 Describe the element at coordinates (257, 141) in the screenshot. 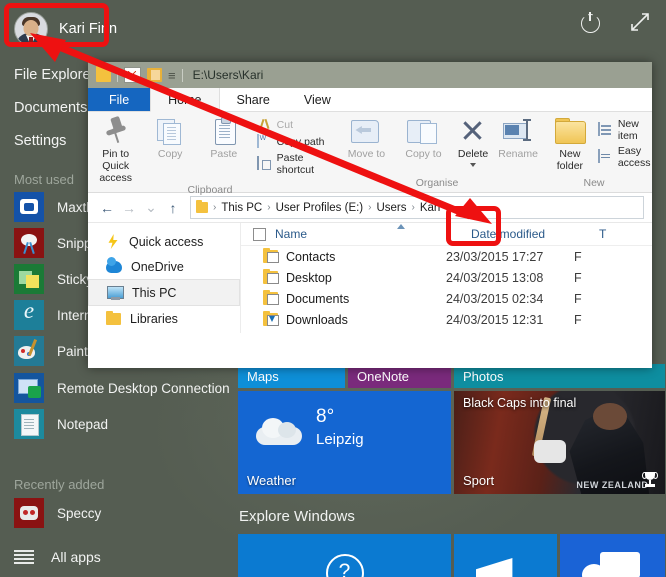

I see `copy-path-icon` at that location.